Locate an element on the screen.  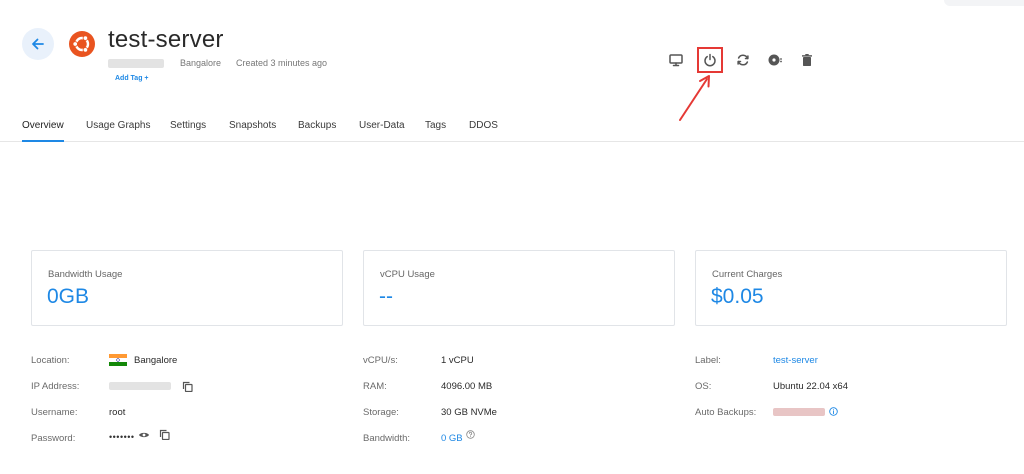
show-password-button is located at coordinates (144, 435).